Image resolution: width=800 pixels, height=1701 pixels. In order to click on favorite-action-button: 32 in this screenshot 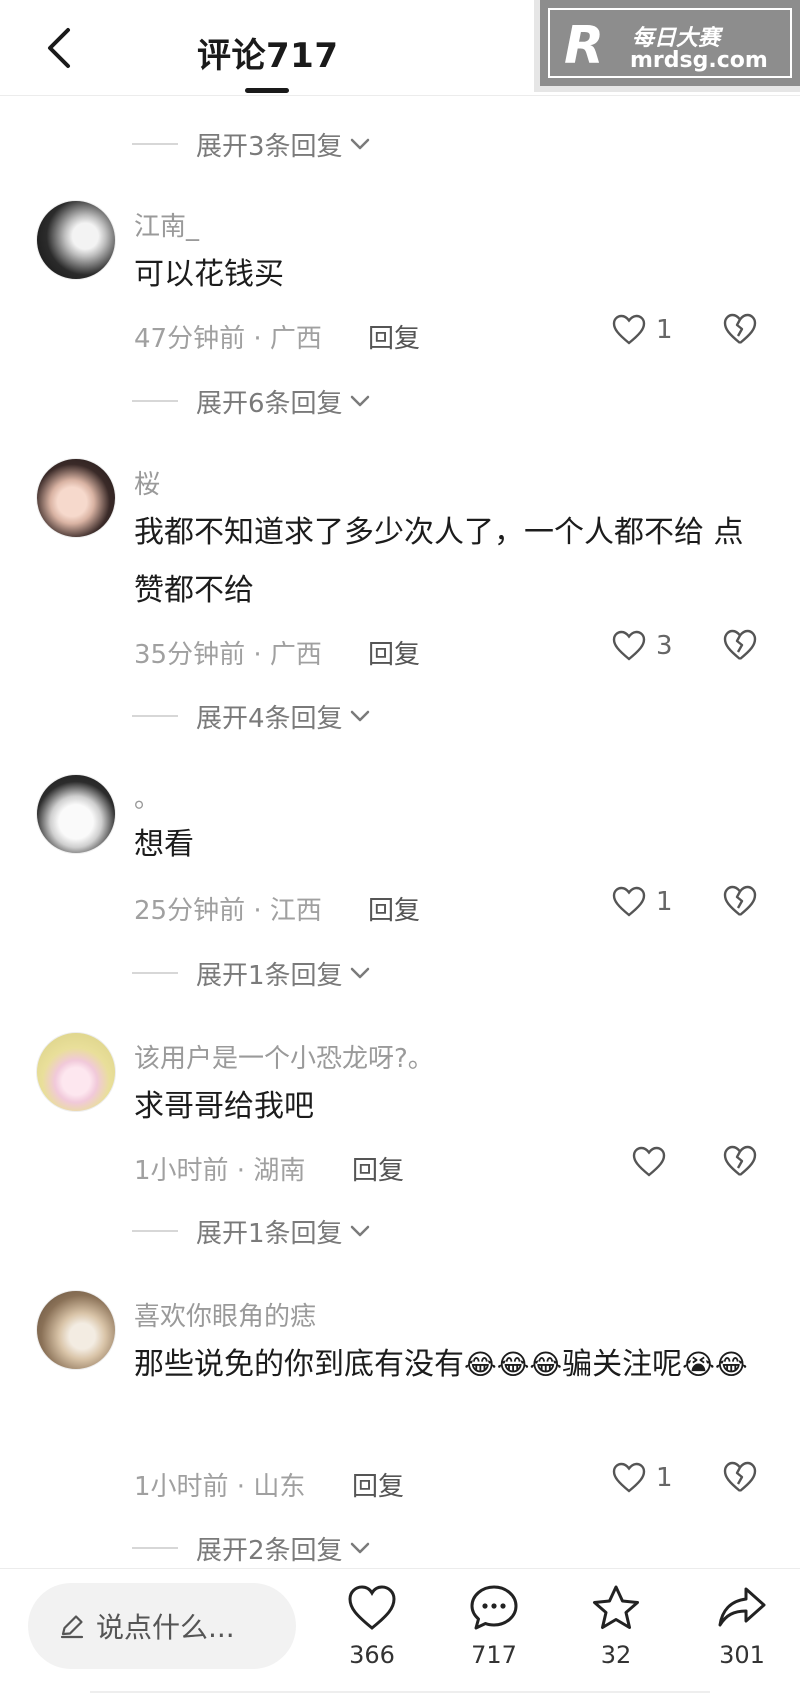, I will do `click(616, 1626)`.